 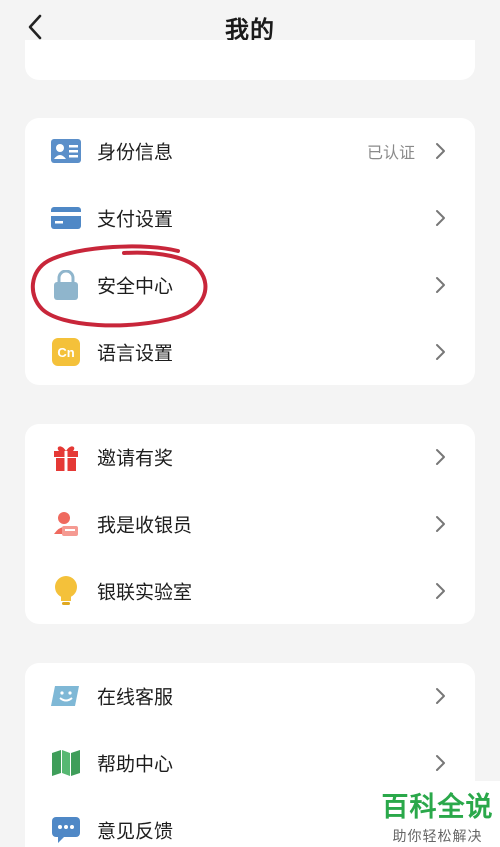 I want to click on list-item-lab: 银联实验室, so click(x=250, y=591).